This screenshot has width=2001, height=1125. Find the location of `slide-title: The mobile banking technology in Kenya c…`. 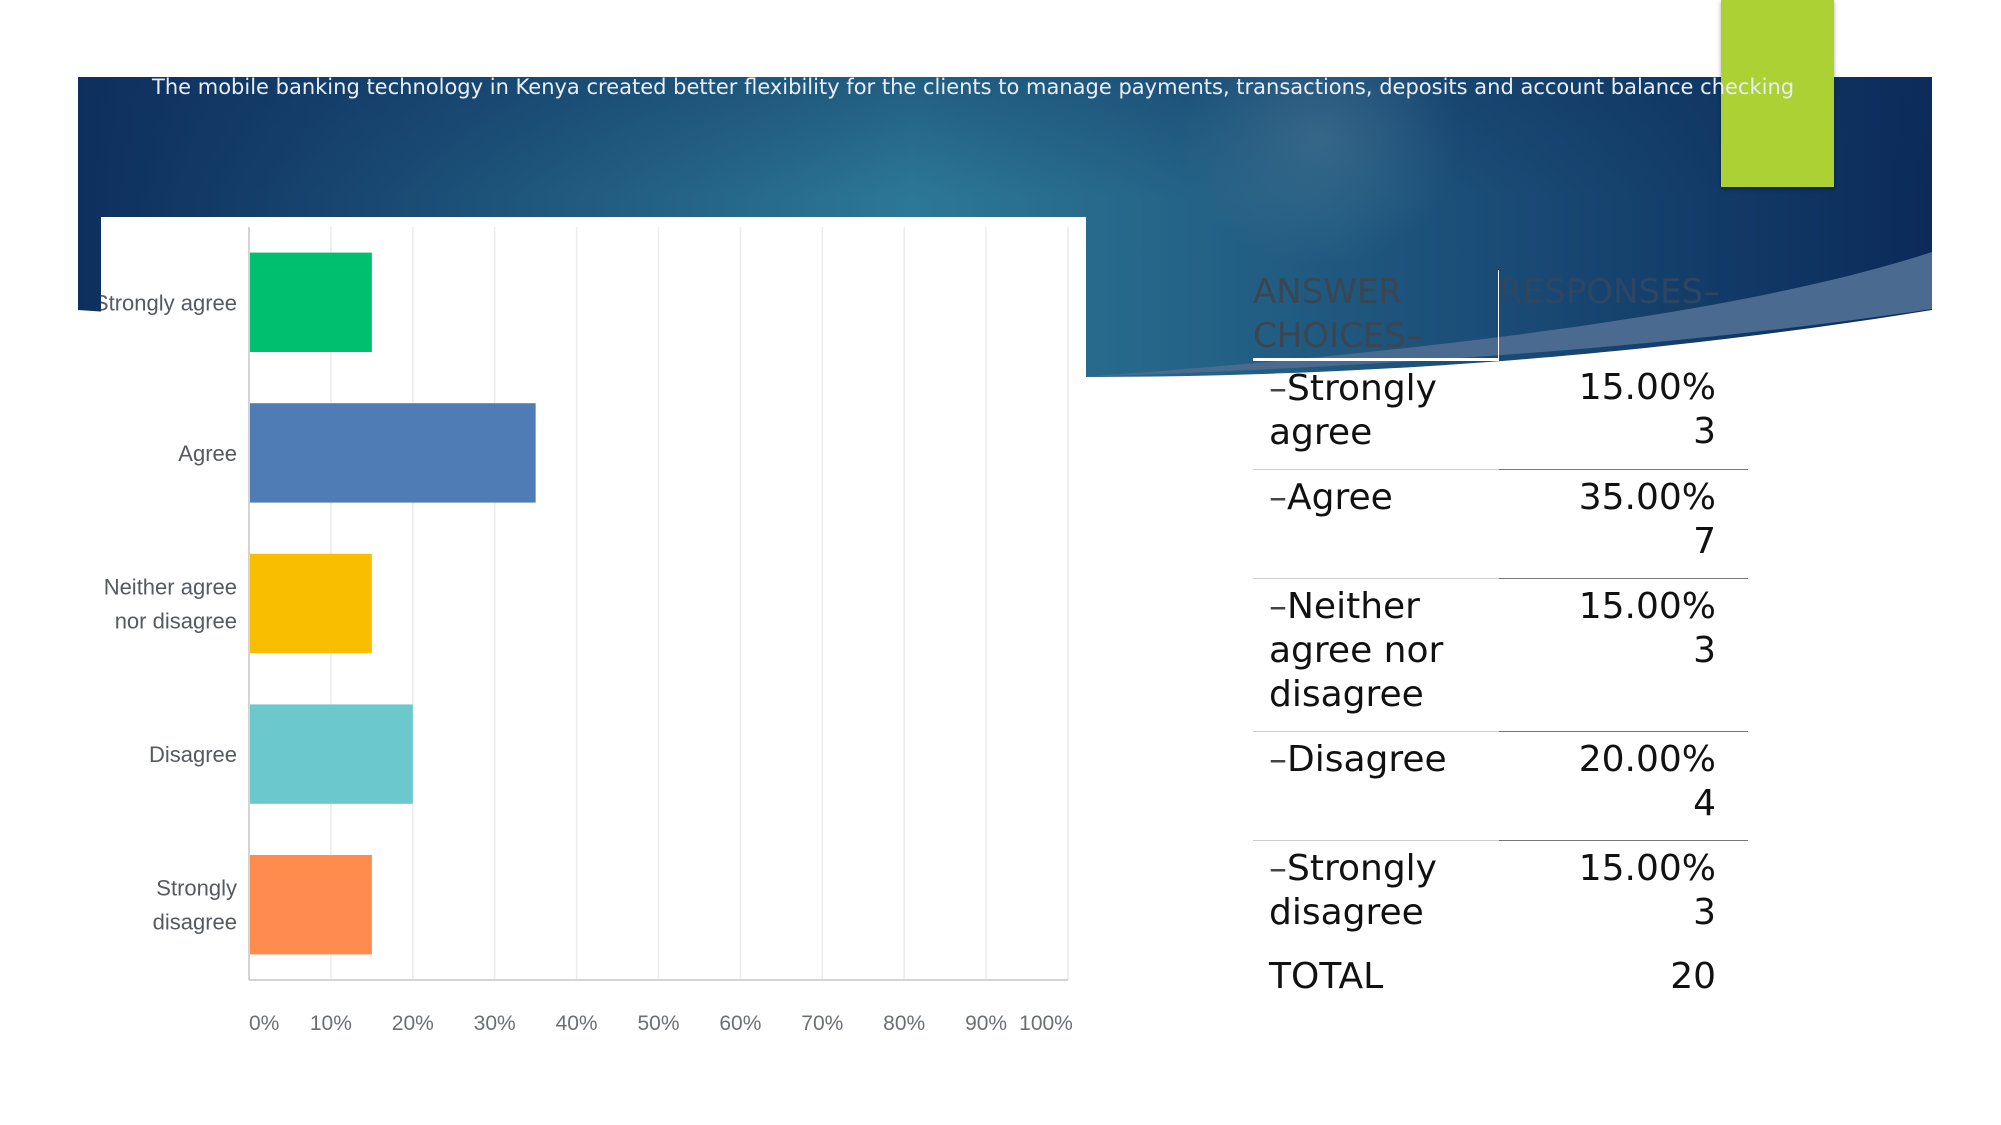

slide-title: The mobile banking technology in Kenya c… is located at coordinates (973, 87).